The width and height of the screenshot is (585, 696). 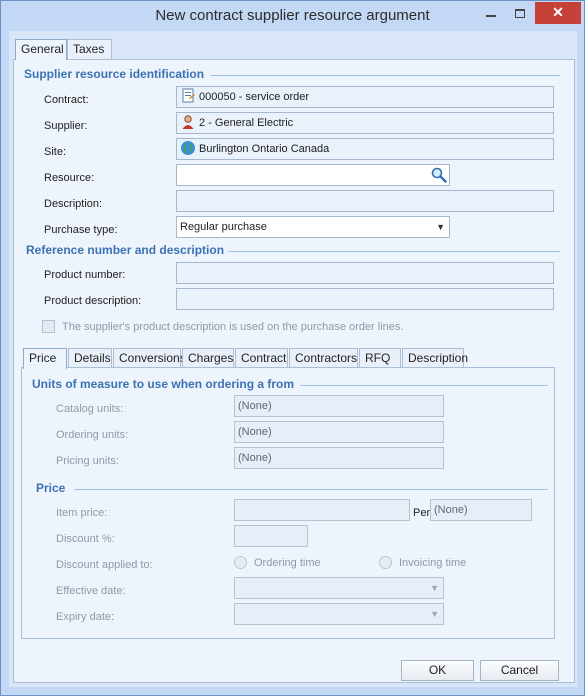 I want to click on tab-details: Details, so click(x=90, y=358).